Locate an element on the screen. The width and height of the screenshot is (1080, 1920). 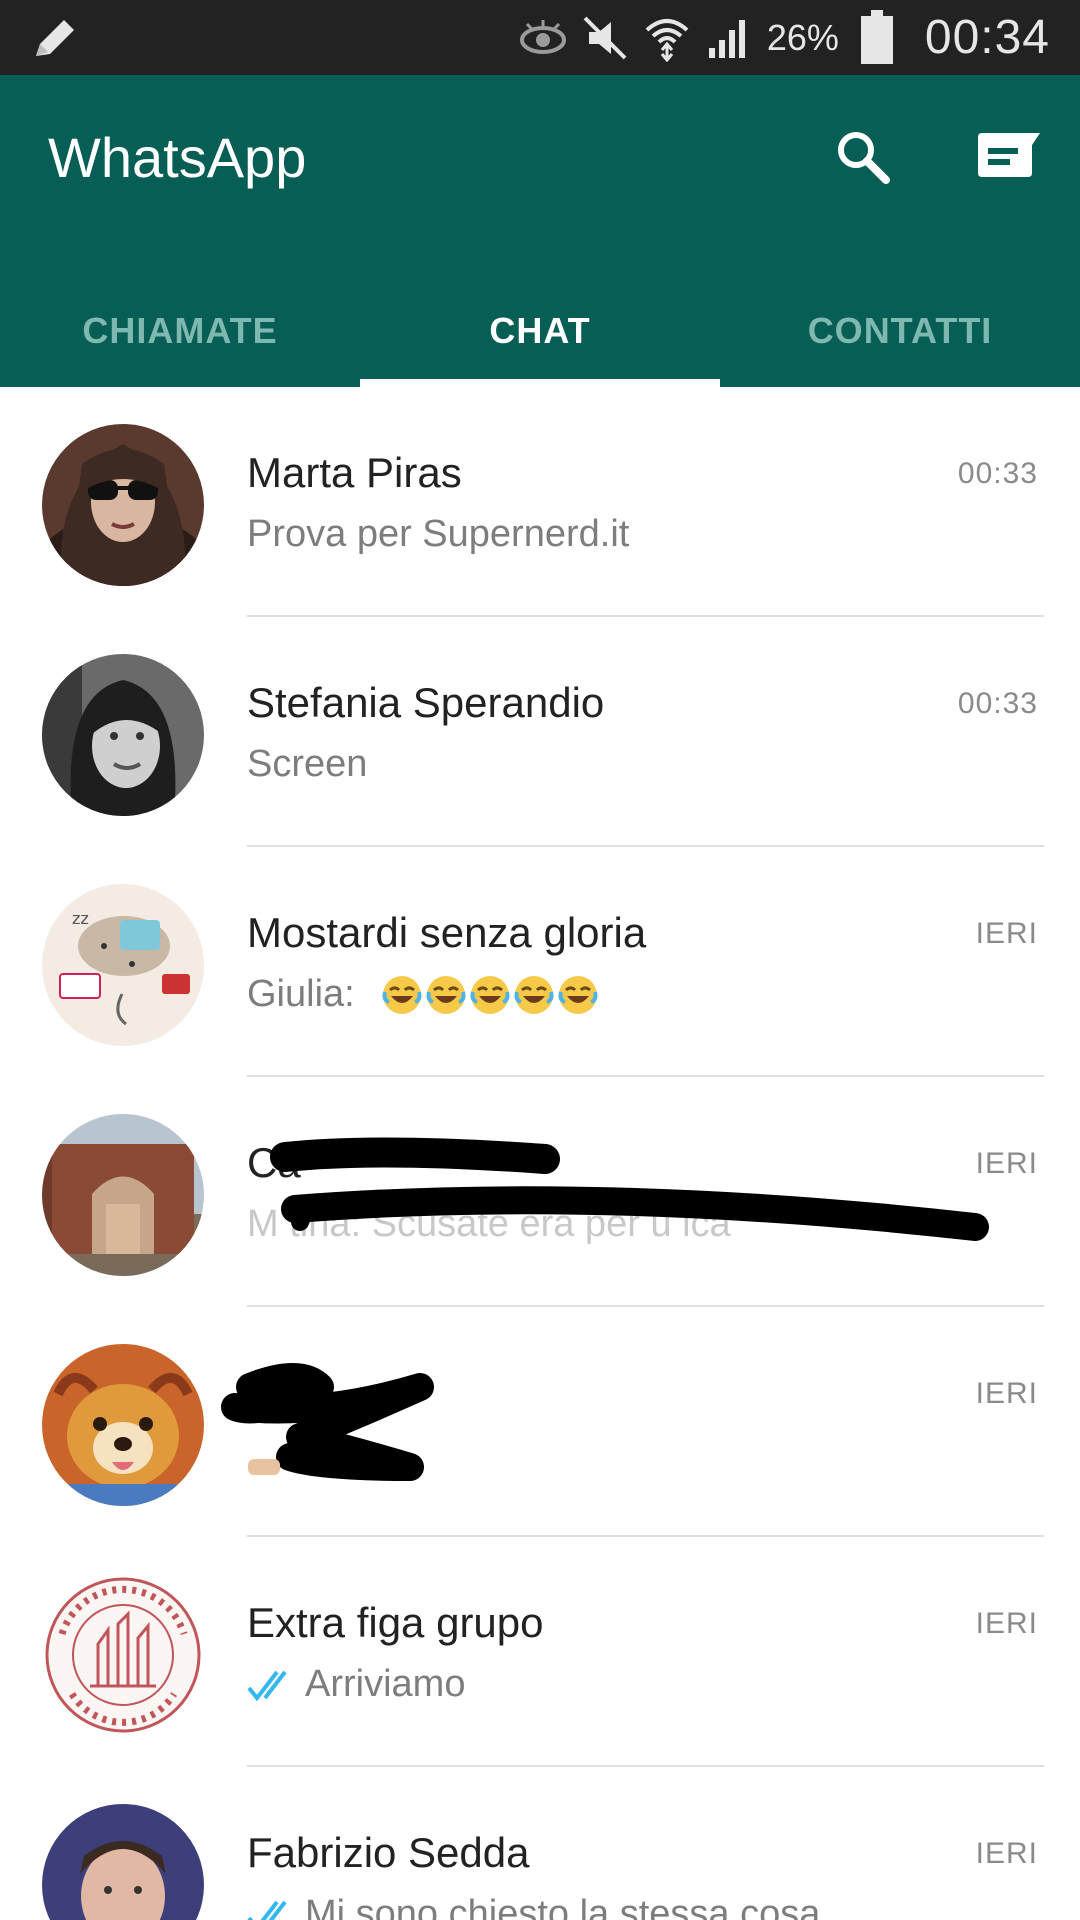
tab-label: CONTATTI is located at coordinates (900, 330).